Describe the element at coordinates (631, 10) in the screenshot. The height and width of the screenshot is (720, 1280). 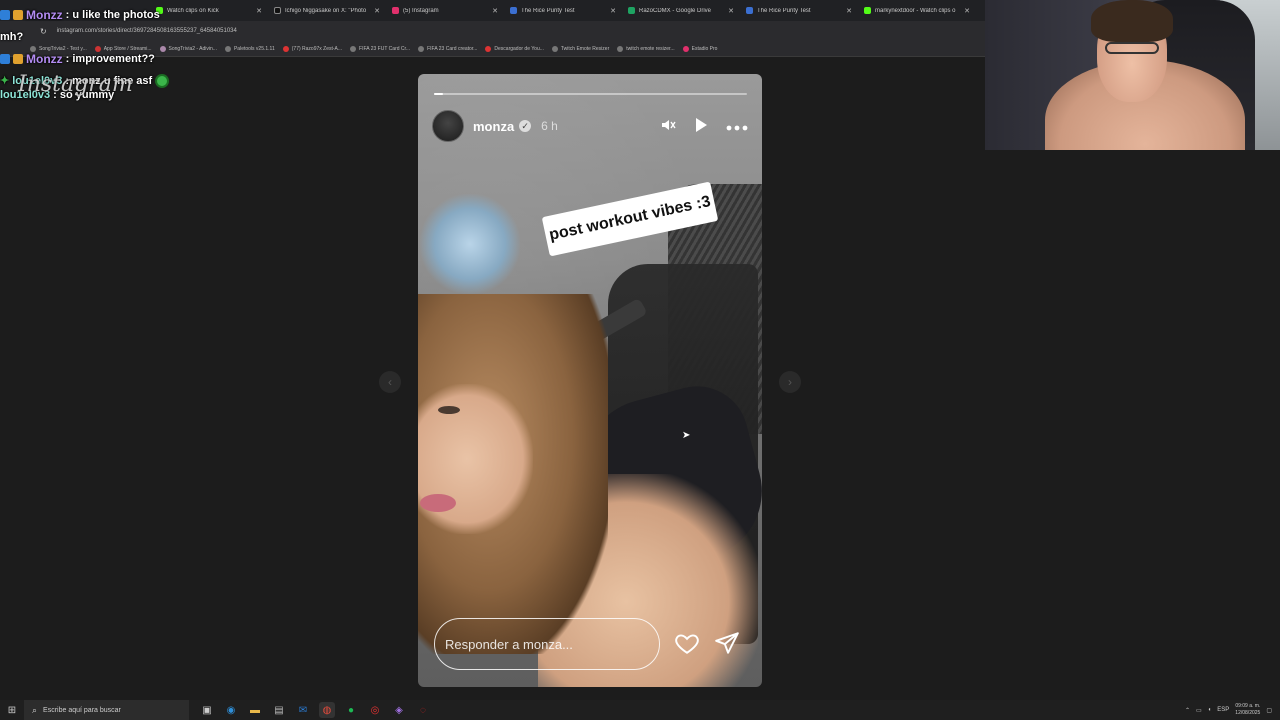
I see `drive-icon` at that location.